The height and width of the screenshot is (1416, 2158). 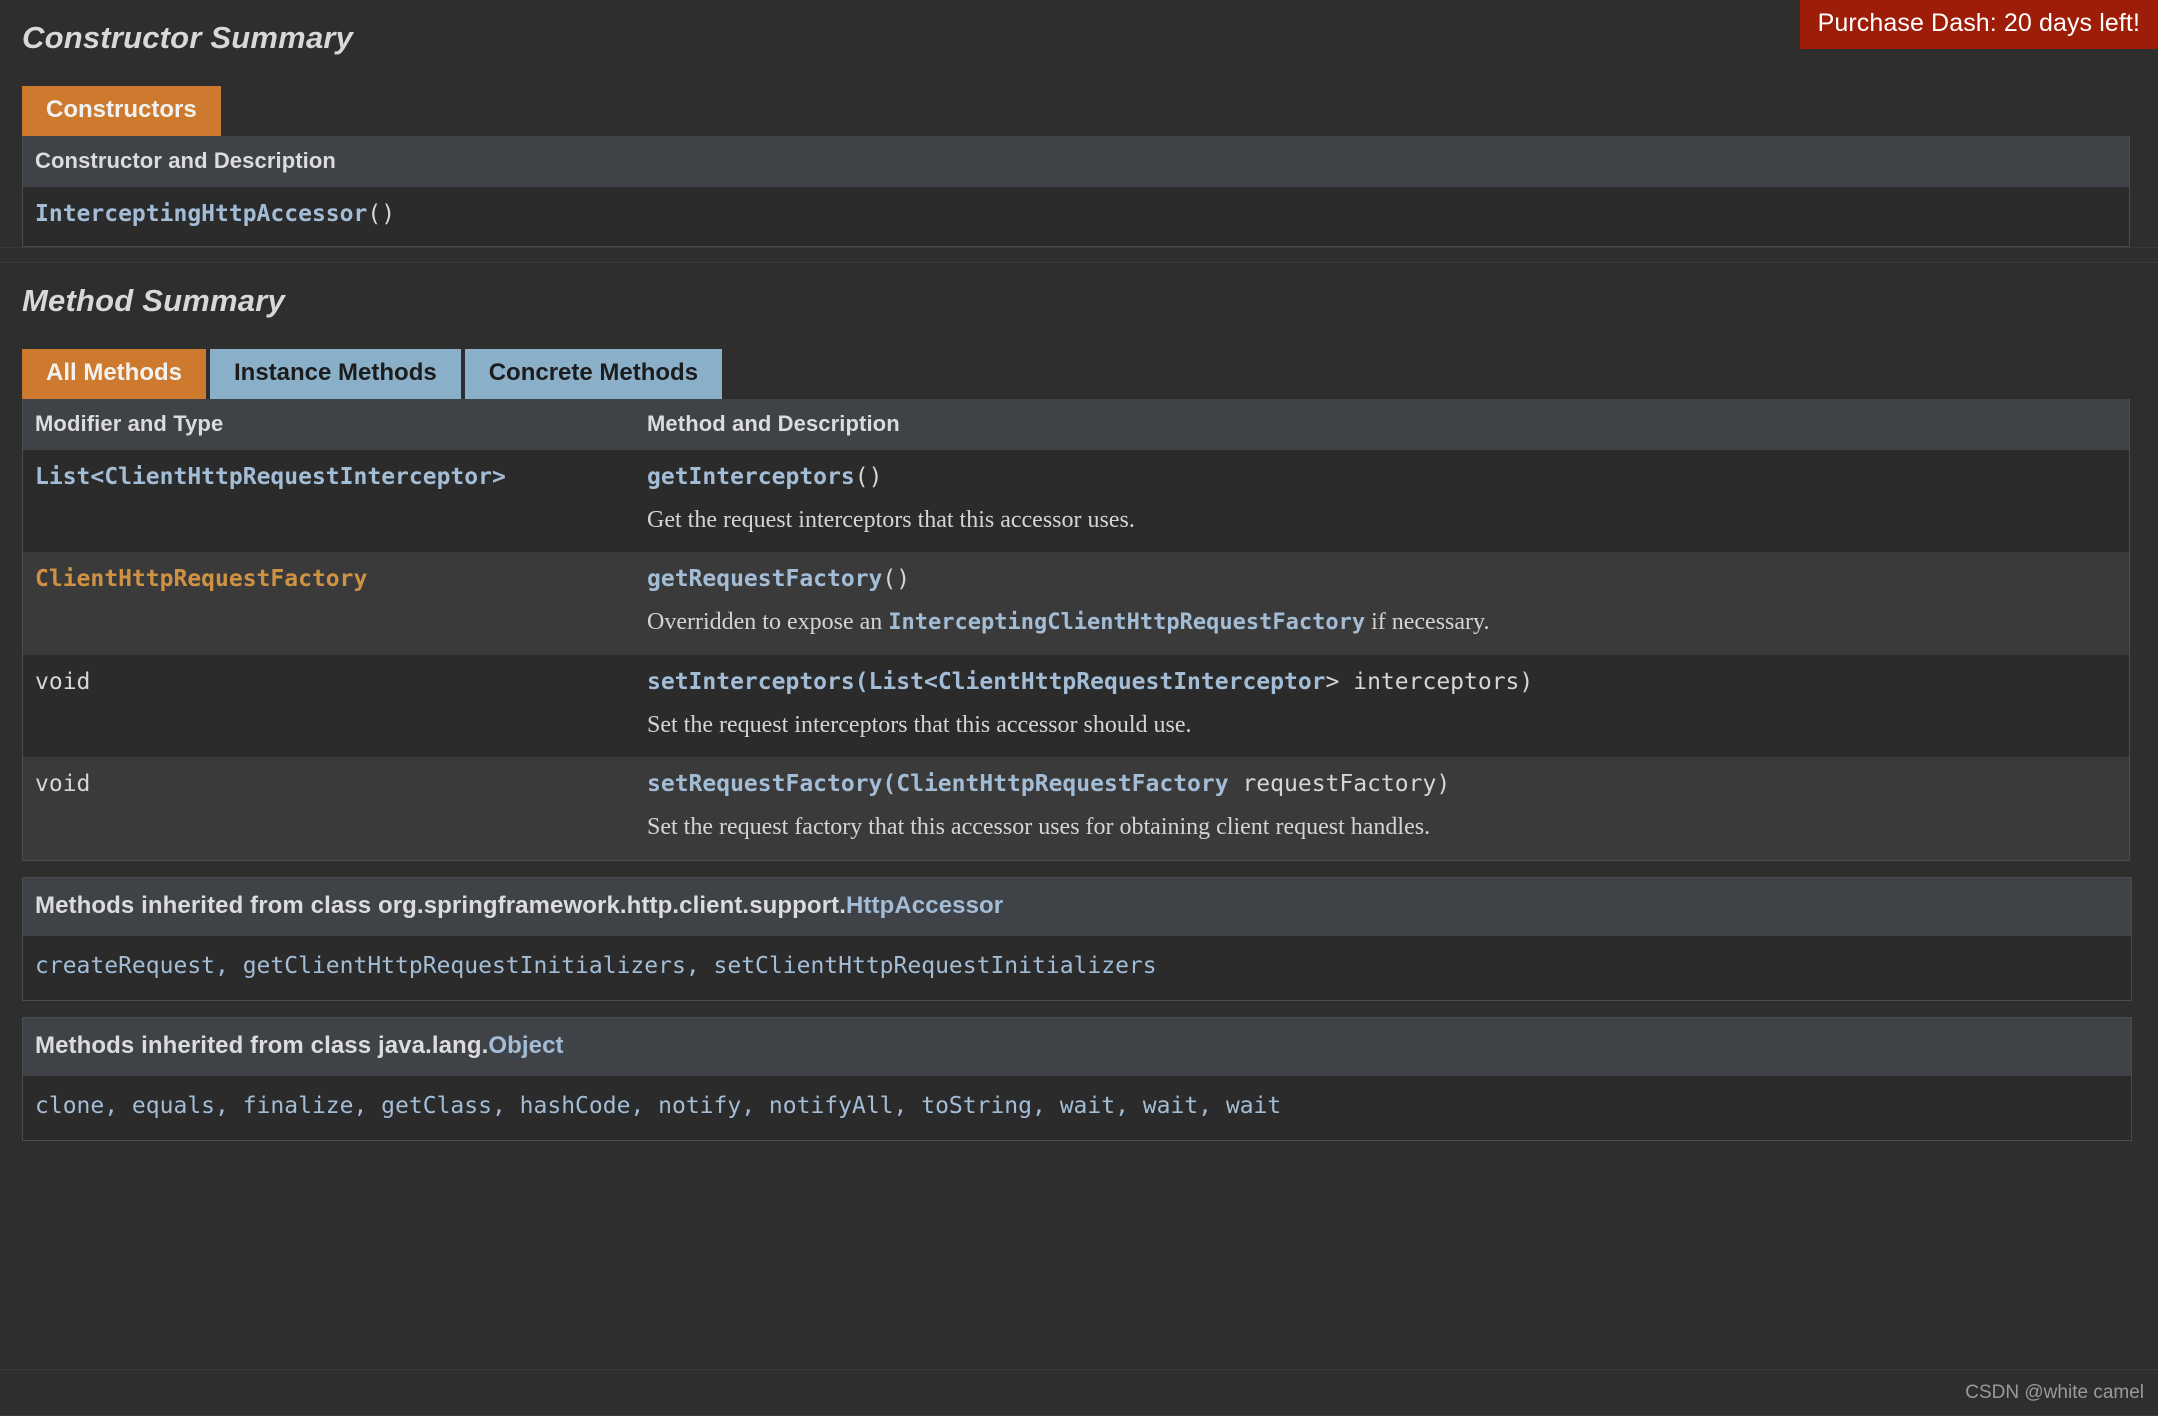 I want to click on method-name-link: getRequestFactory, so click(x=764, y=579).